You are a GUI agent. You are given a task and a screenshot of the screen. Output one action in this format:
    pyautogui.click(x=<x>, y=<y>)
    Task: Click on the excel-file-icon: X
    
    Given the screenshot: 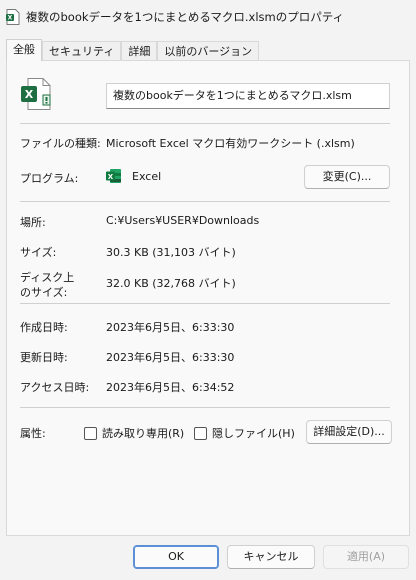 What is the action you would take?
    pyautogui.click(x=13, y=17)
    